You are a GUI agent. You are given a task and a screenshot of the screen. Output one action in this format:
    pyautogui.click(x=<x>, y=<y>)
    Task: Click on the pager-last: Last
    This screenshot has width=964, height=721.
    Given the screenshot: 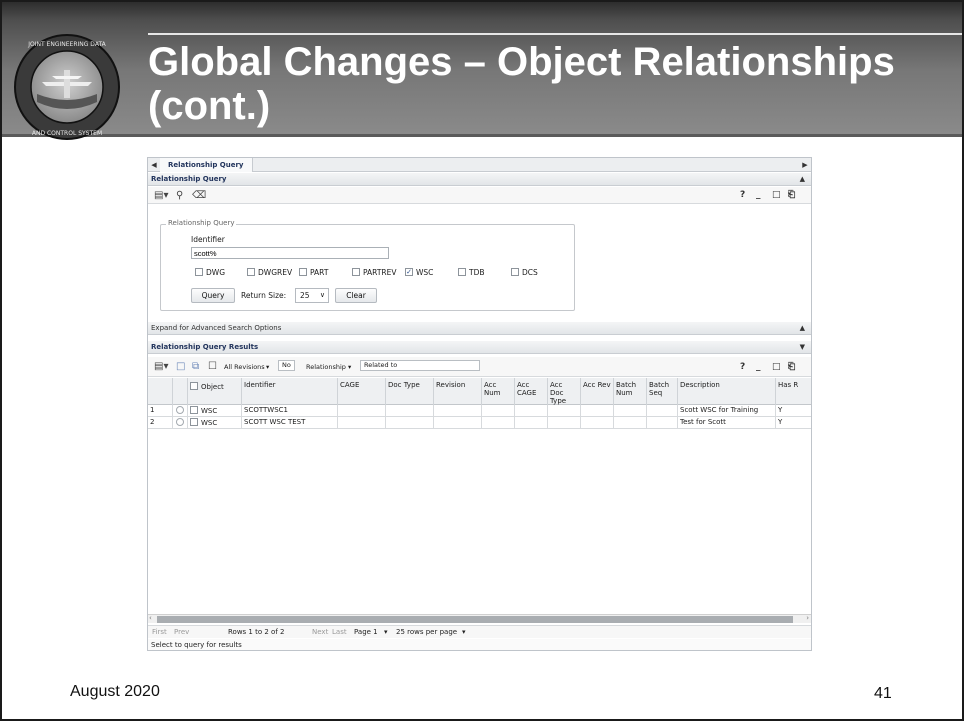 What is the action you would take?
    pyautogui.click(x=339, y=632)
    